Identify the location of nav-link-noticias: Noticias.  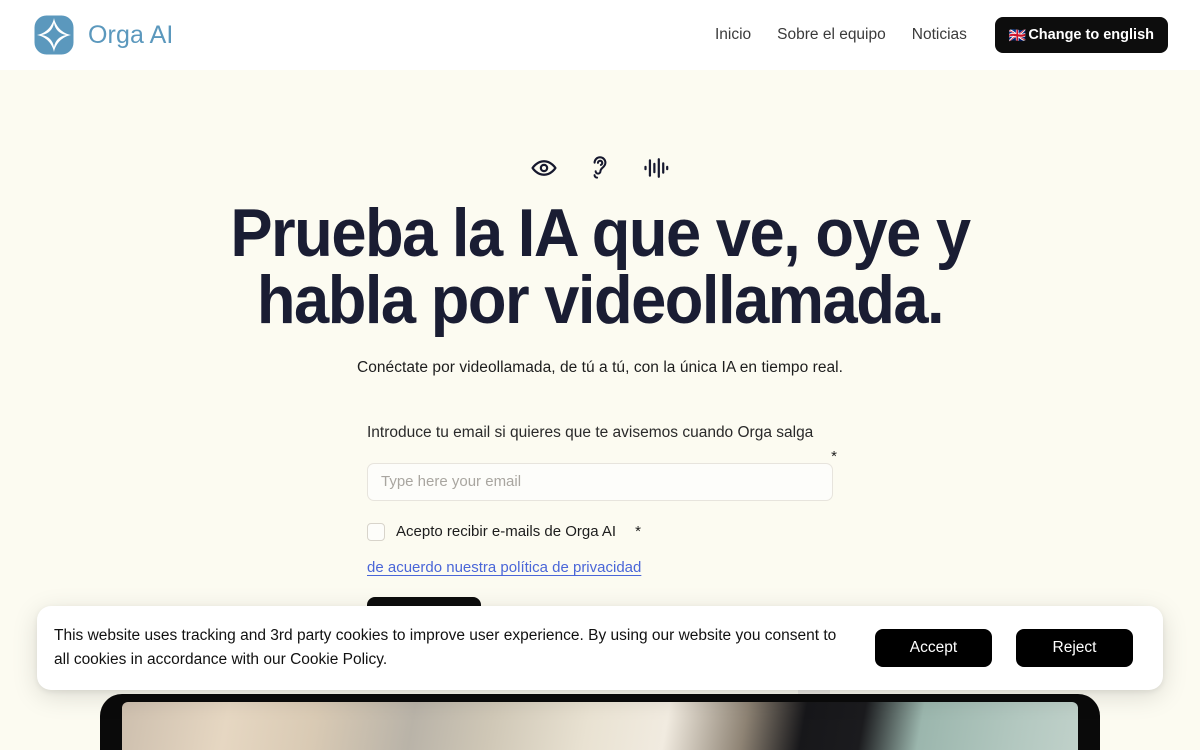
(939, 35).